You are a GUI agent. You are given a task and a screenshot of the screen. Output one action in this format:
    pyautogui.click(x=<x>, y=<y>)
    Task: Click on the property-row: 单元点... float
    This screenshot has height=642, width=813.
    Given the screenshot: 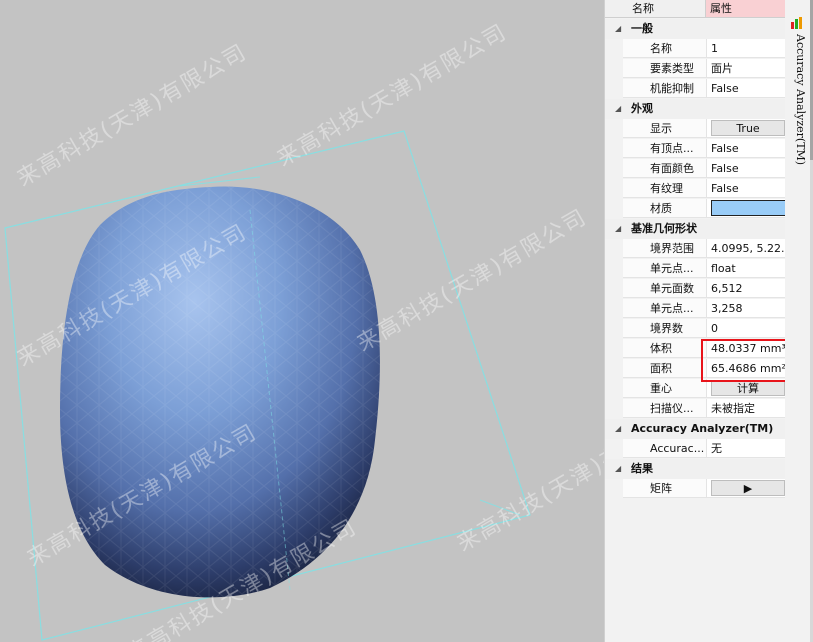 What is the action you would take?
    pyautogui.click(x=695, y=269)
    